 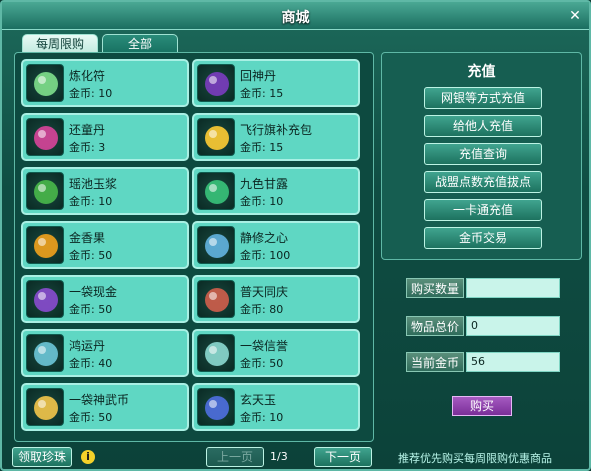 I want to click on shop-item-card: 瑶池玉浆金币: 10, so click(x=105, y=191).